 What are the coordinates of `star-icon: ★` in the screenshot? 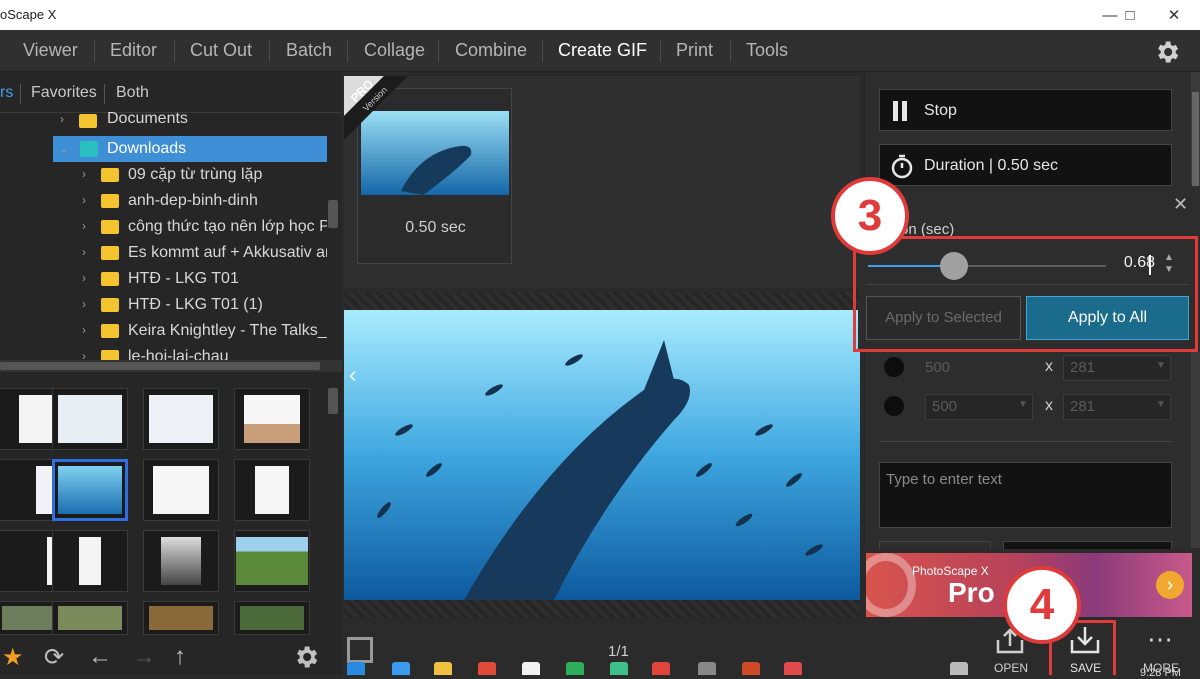 It's located at (13, 657).